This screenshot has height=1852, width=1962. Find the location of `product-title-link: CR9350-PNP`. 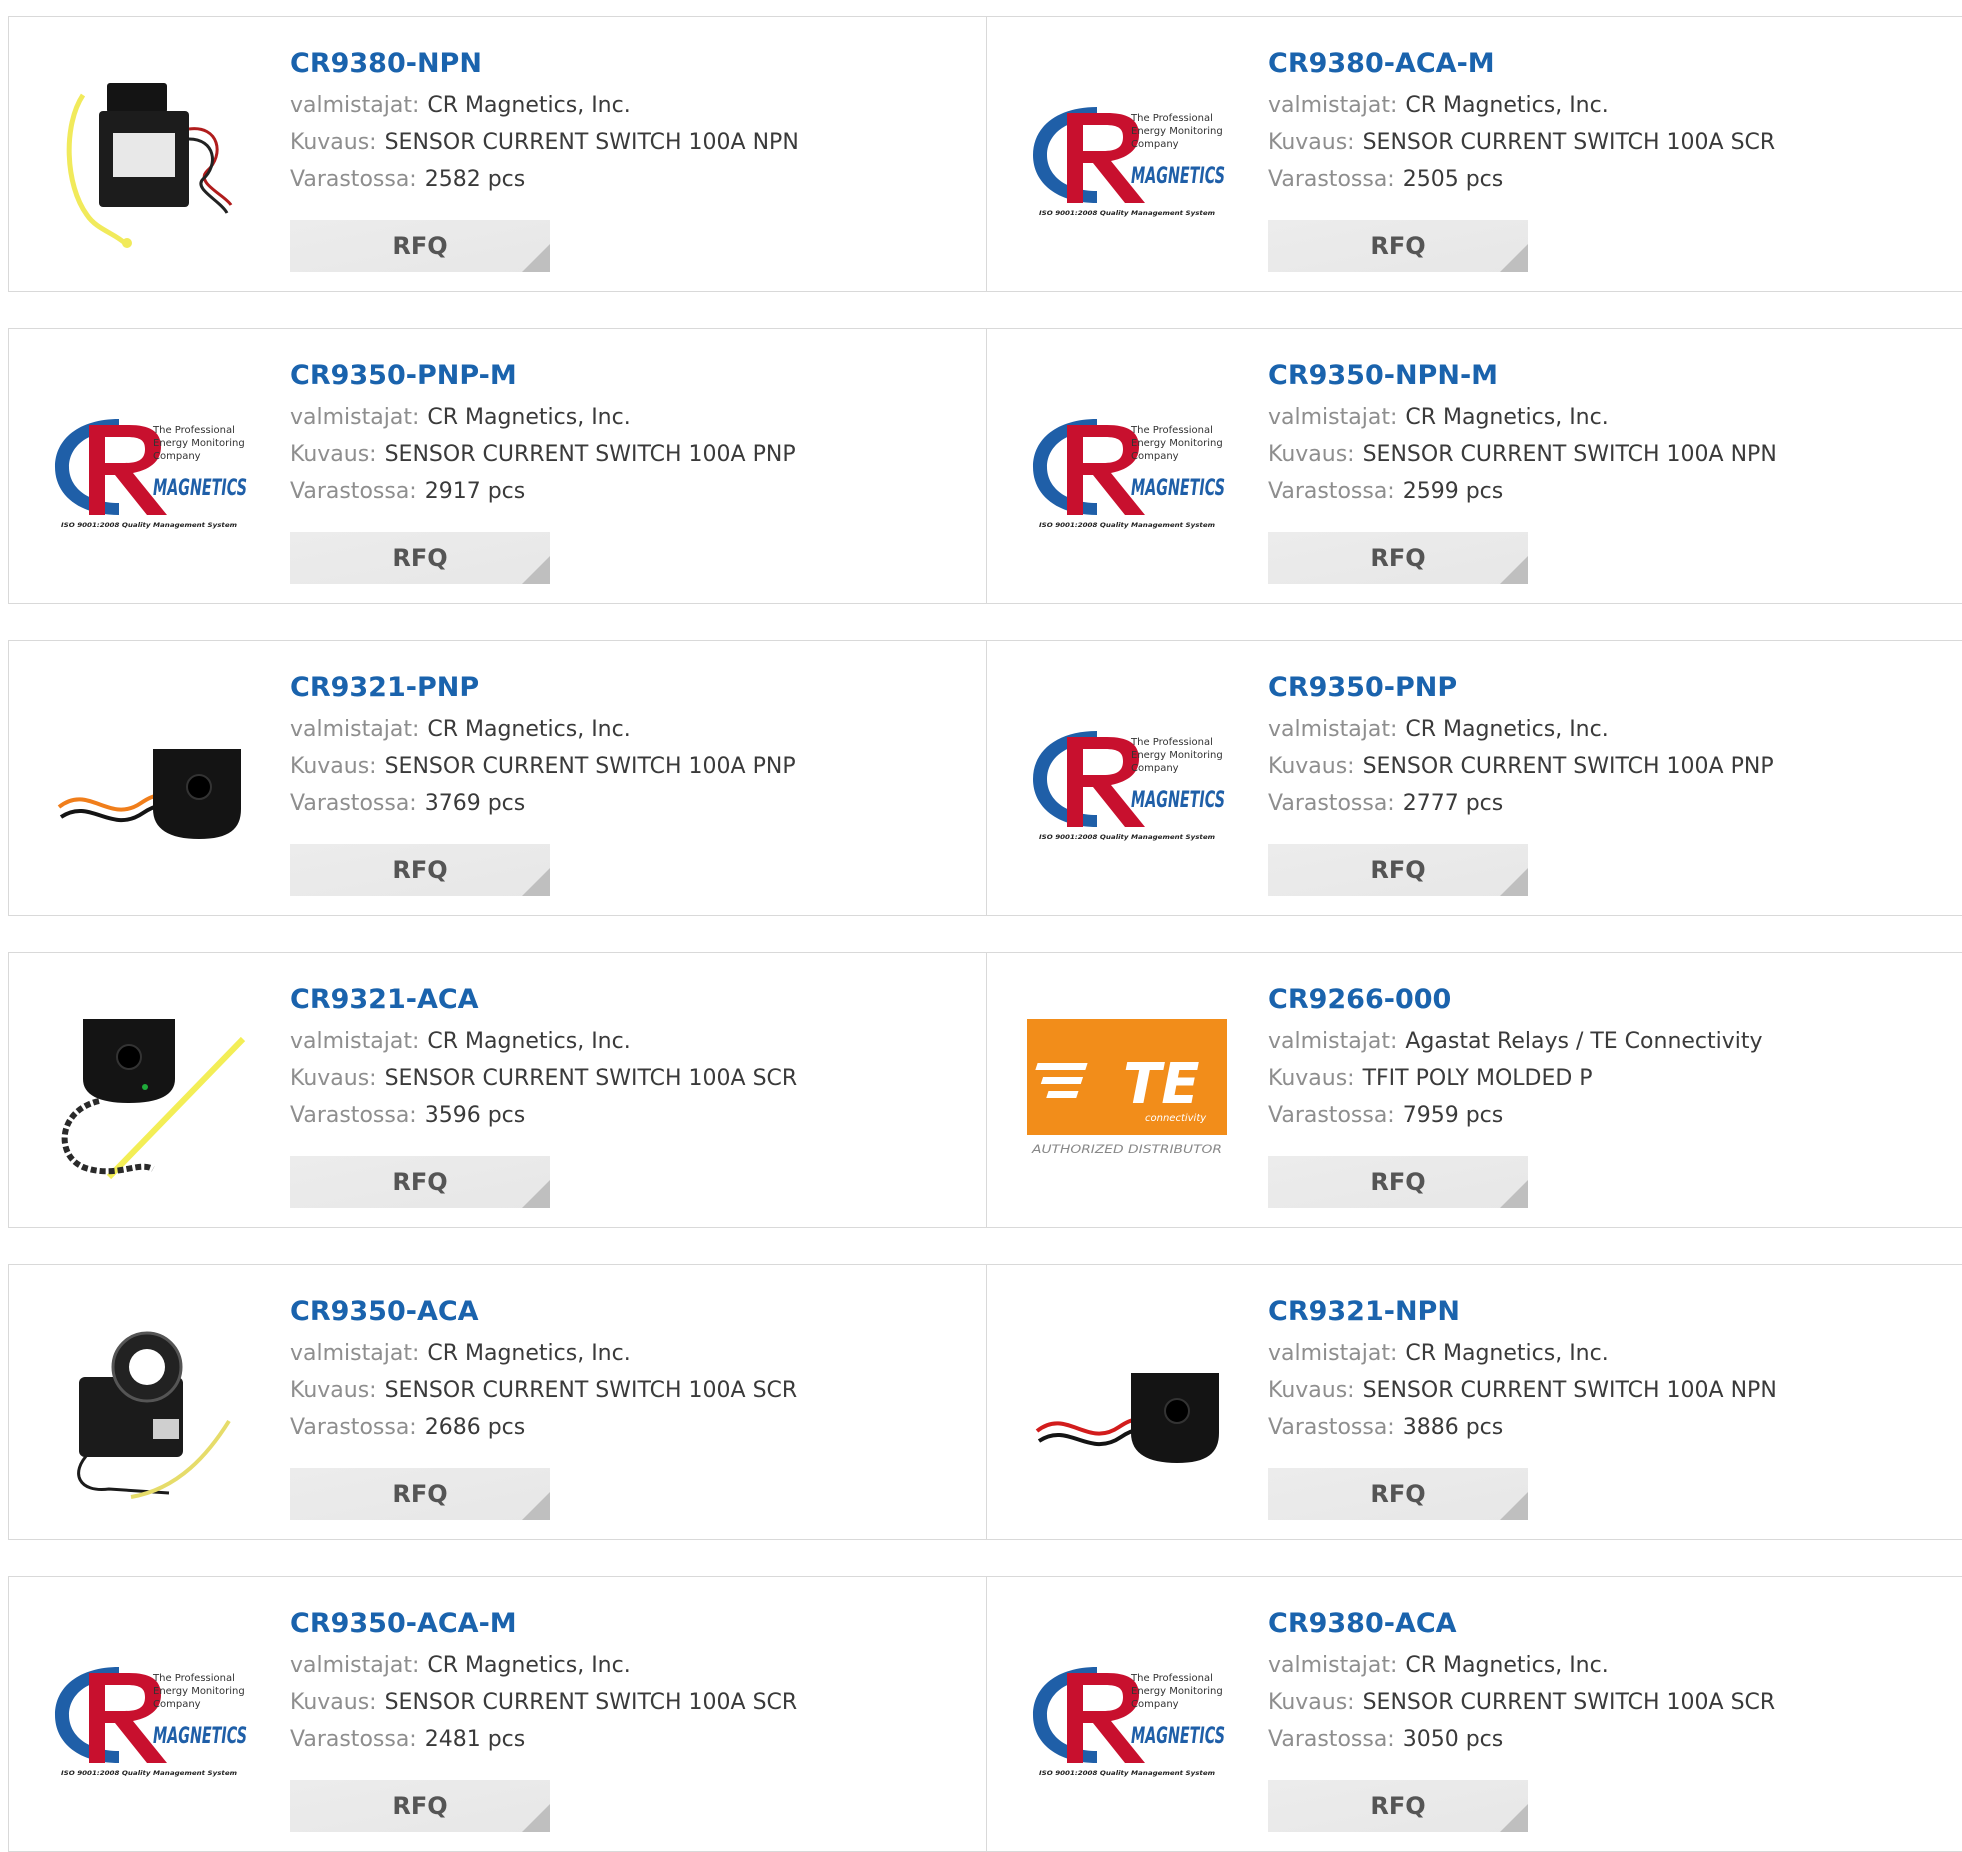

product-title-link: CR9350-PNP is located at coordinates (1615, 691).